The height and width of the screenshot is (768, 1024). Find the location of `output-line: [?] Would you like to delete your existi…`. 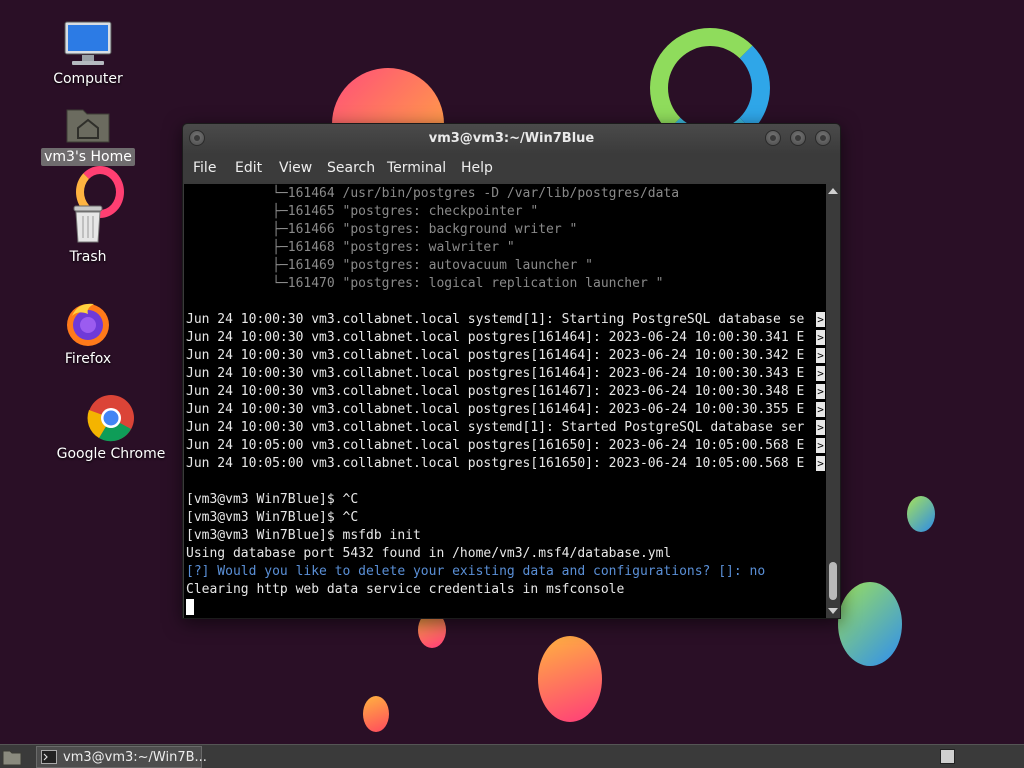

output-line: [?] Would you like to delete your existi… is located at coordinates (476, 571).